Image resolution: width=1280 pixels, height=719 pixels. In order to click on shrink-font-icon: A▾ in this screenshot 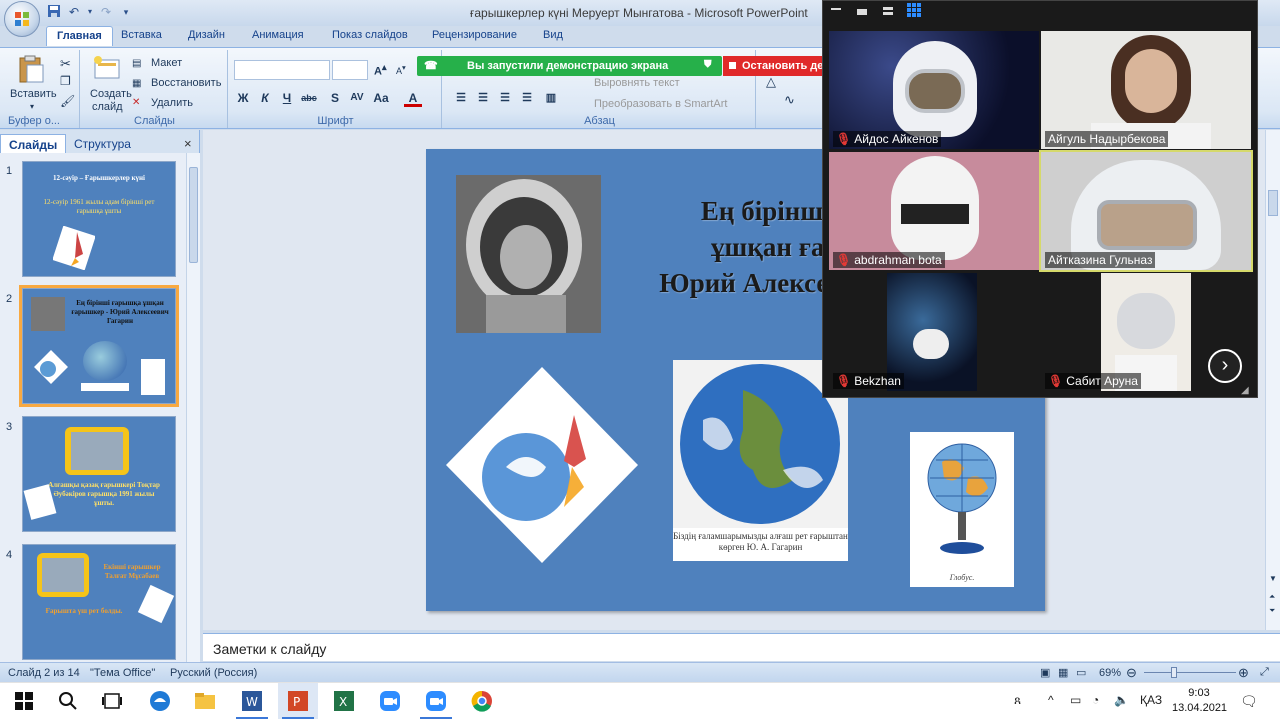, I will do `click(401, 69)`.